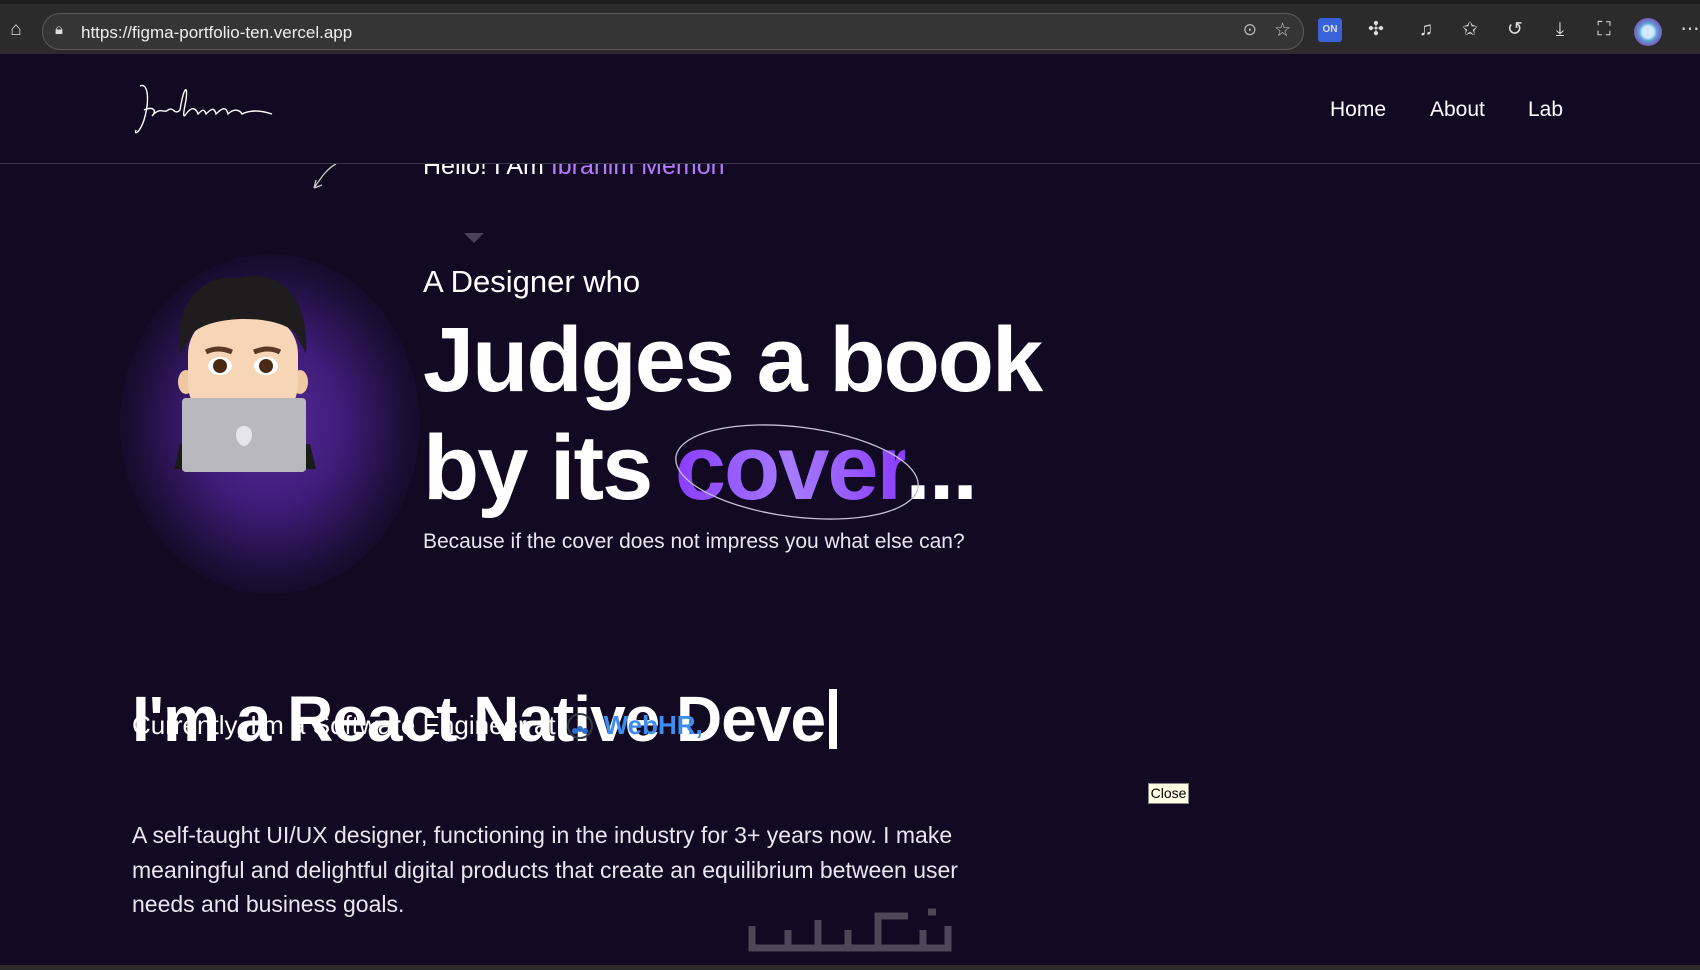 This screenshot has height=970, width=1700. What do you see at coordinates (1560, 30) in the screenshot?
I see `downloads-icon: ⤓` at bounding box center [1560, 30].